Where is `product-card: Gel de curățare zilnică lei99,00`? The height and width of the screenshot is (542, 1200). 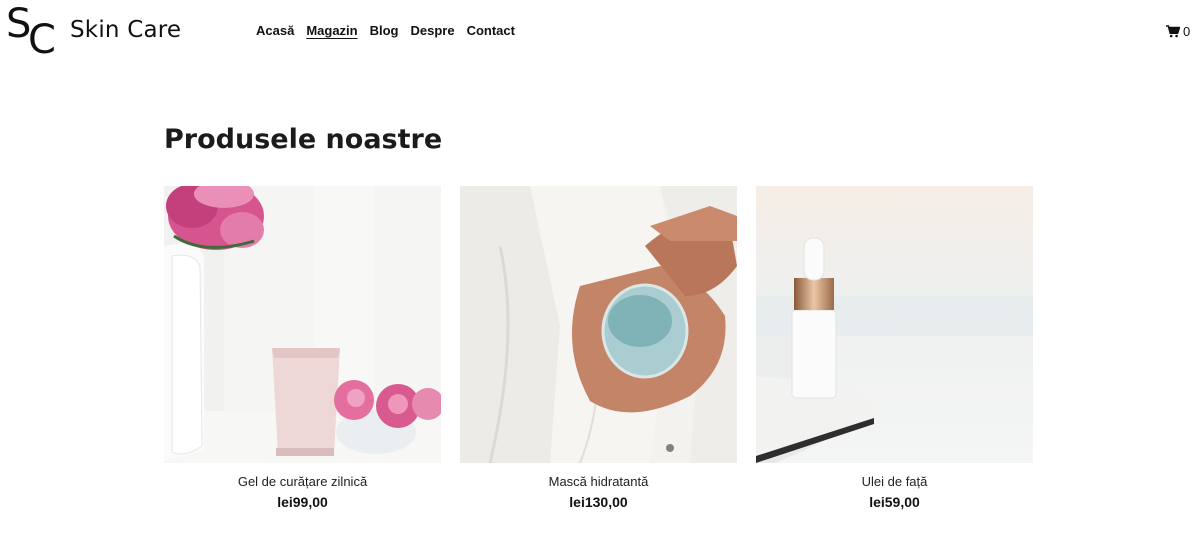 product-card: Gel de curățare zilnică lei99,00 is located at coordinates (302, 348).